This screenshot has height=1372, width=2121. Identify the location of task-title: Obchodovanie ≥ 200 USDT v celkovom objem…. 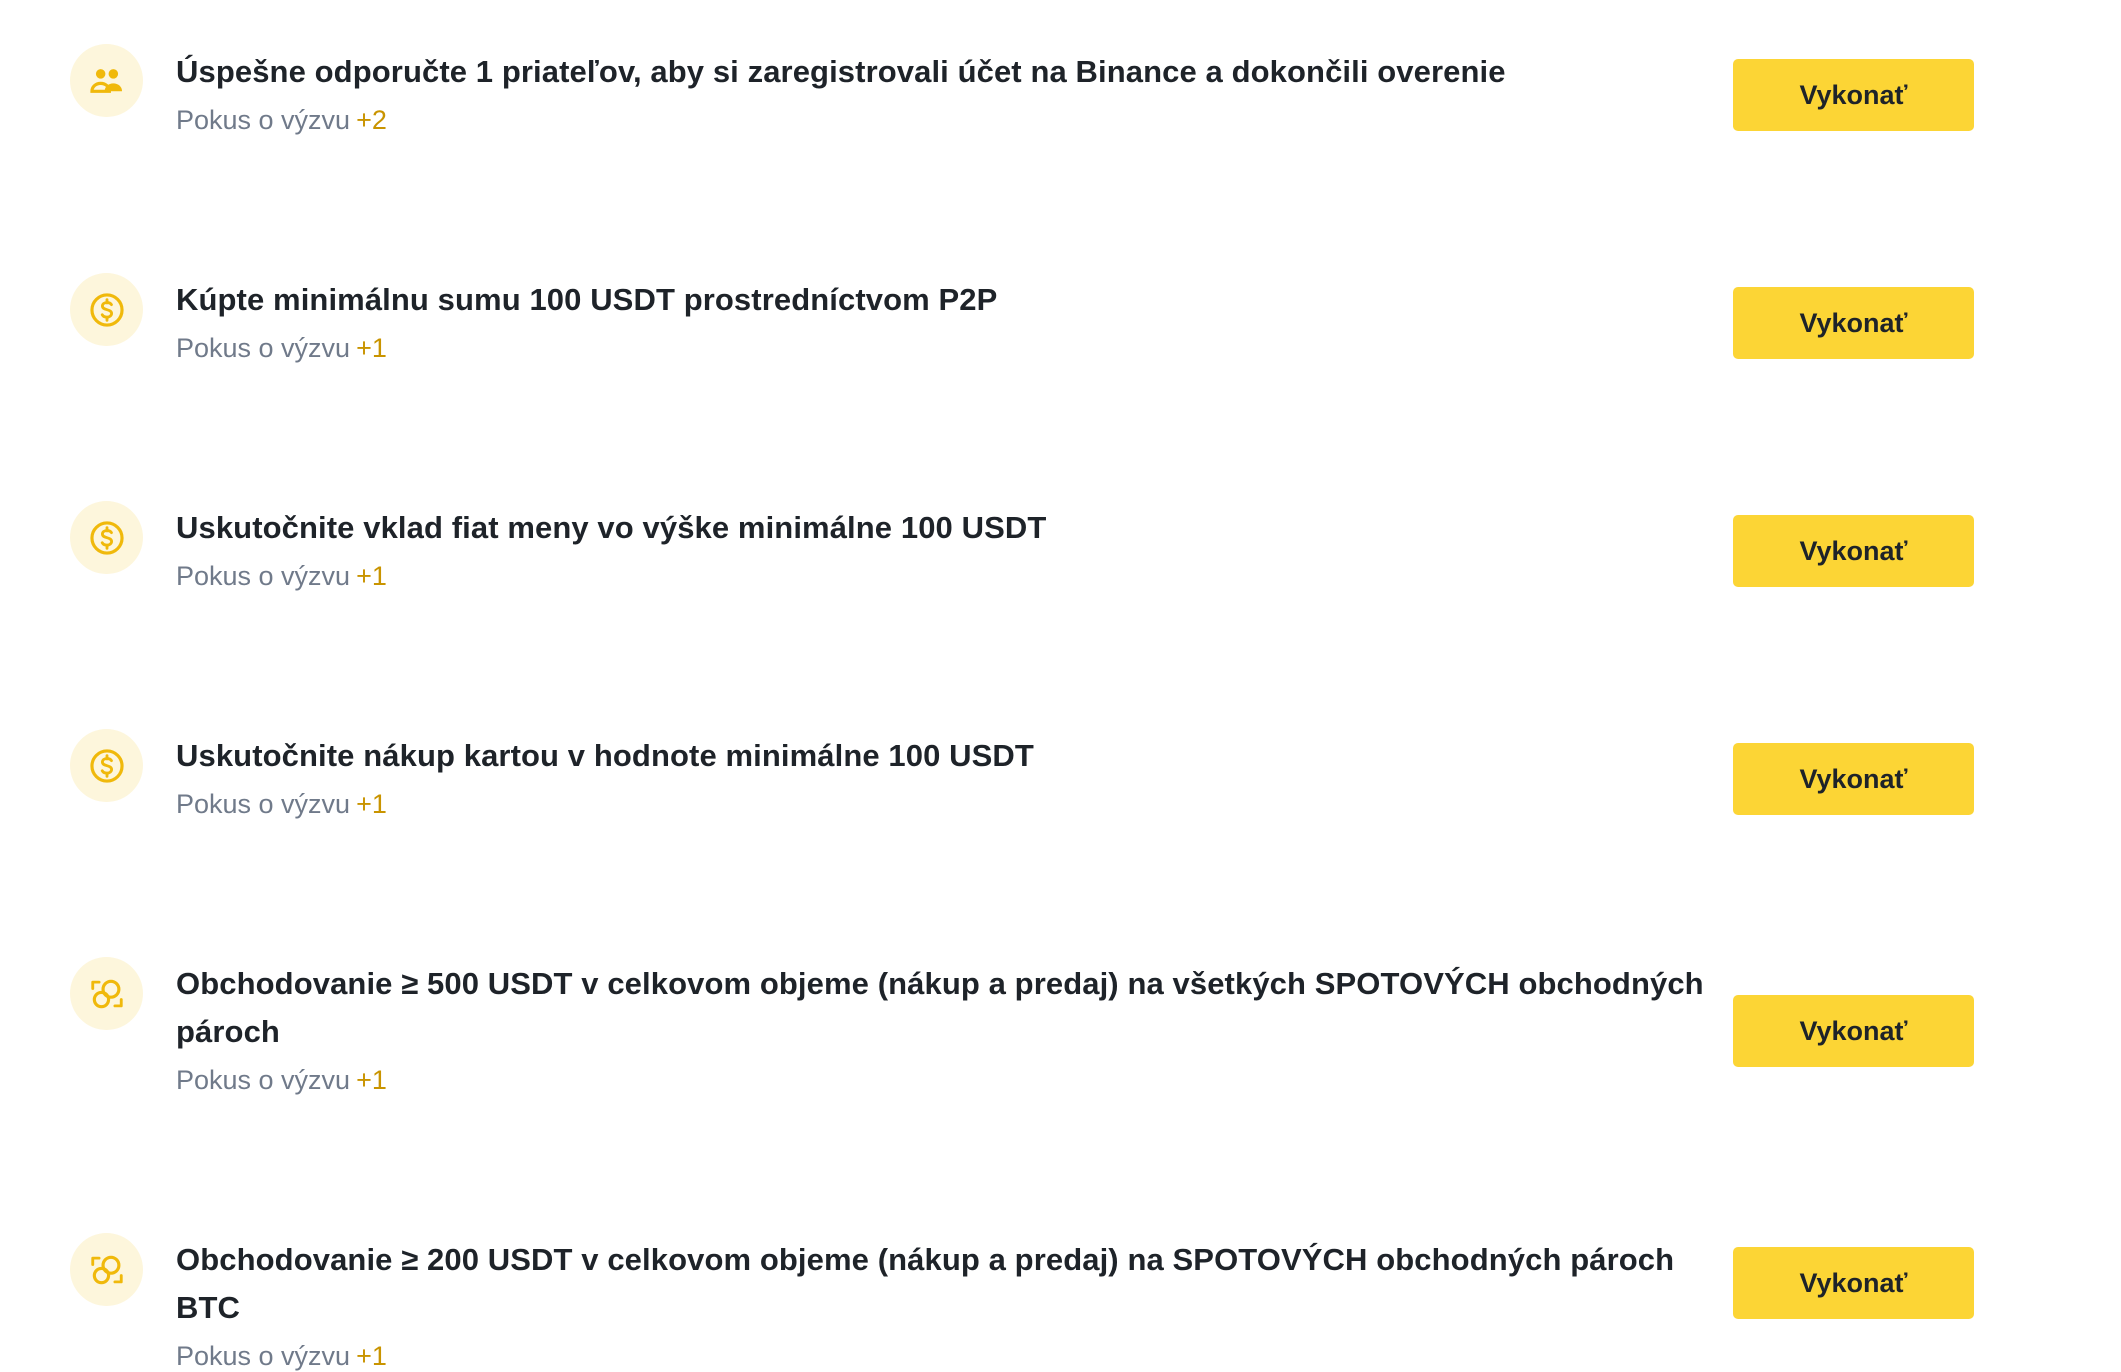
(925, 1283).